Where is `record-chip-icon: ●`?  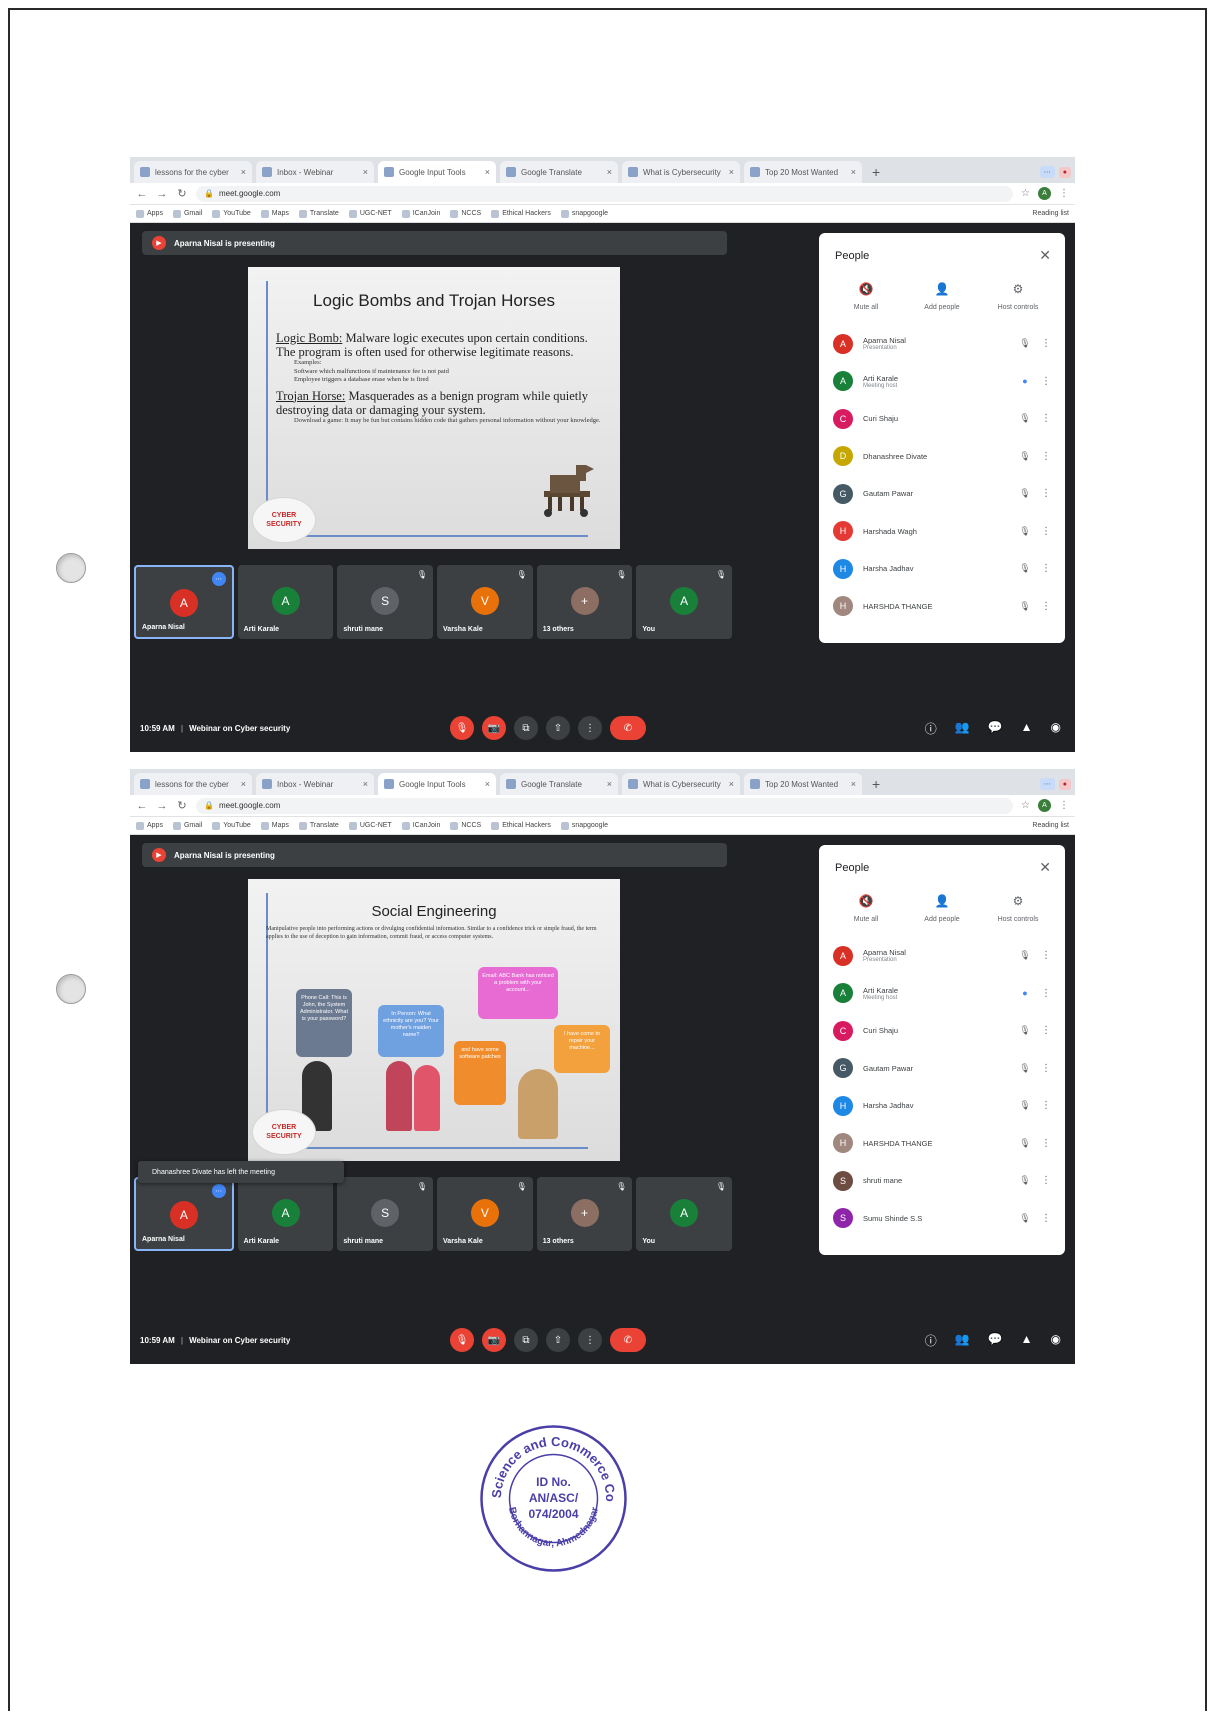 record-chip-icon: ● is located at coordinates (1064, 784).